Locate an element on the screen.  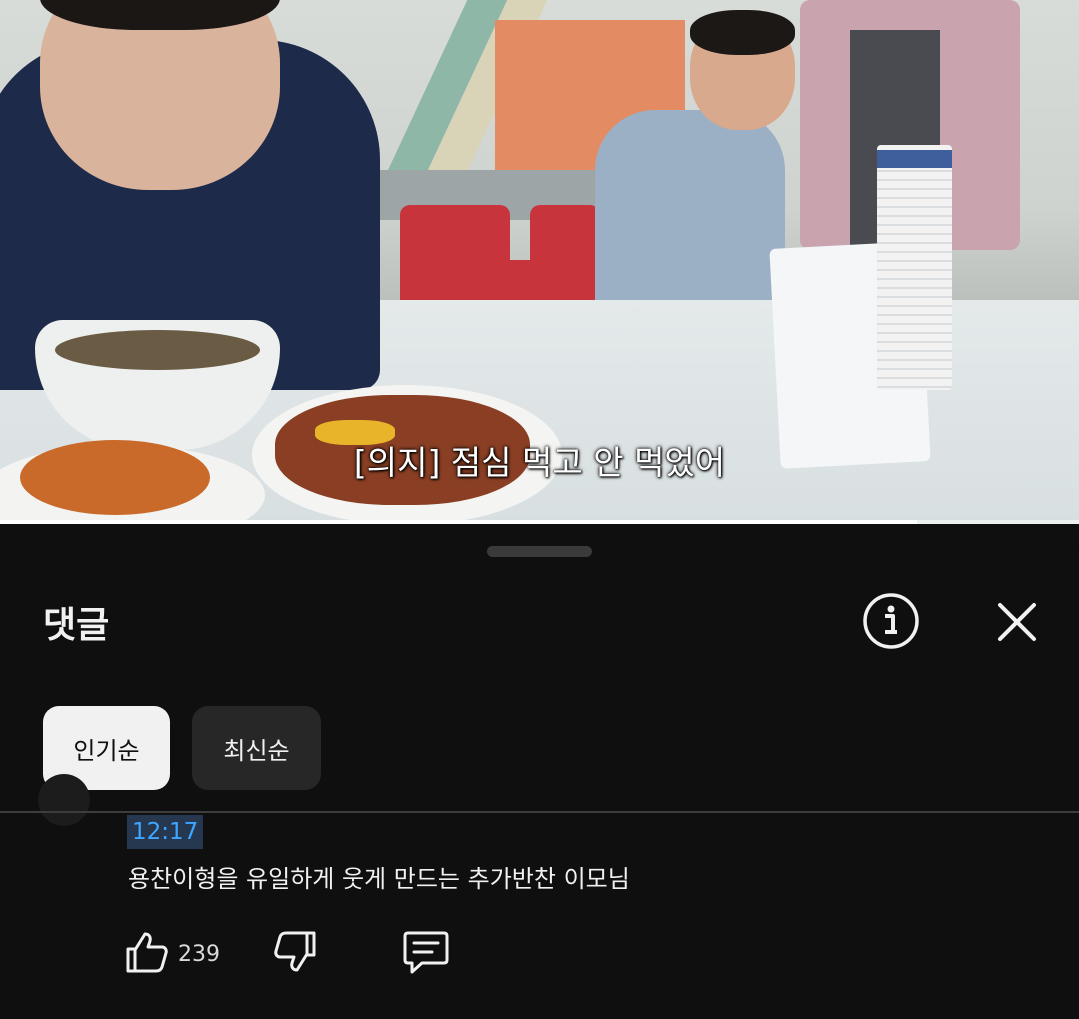
reply-comment-icon is located at coordinates (426, 952).